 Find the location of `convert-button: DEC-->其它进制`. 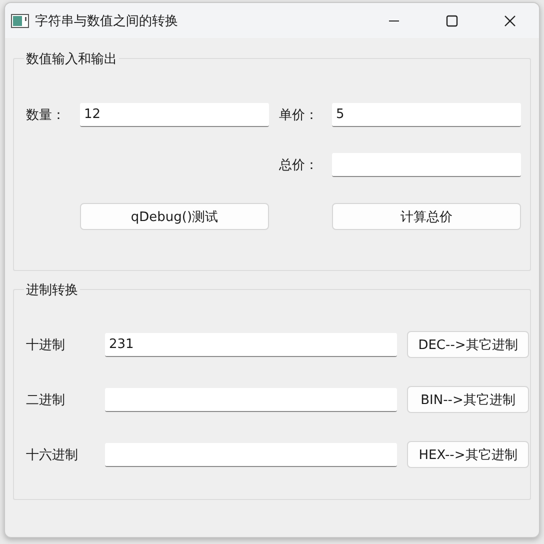

convert-button: DEC-->其它进制 is located at coordinates (468, 344).